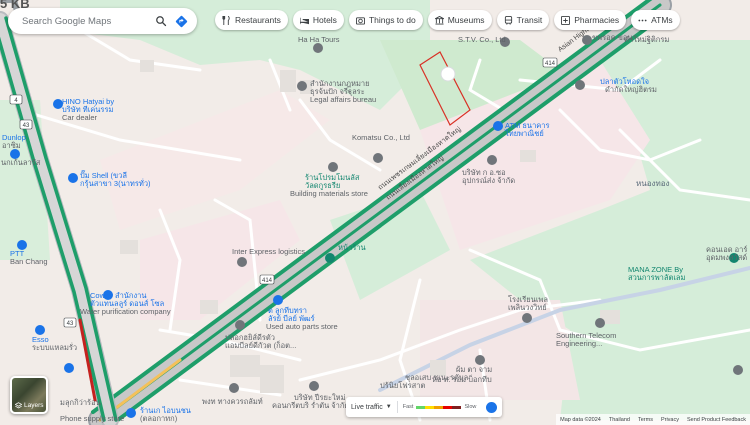  Describe the element at coordinates (716, 420) in the screenshot. I see `feedback-link: Send Product Feedback` at that location.